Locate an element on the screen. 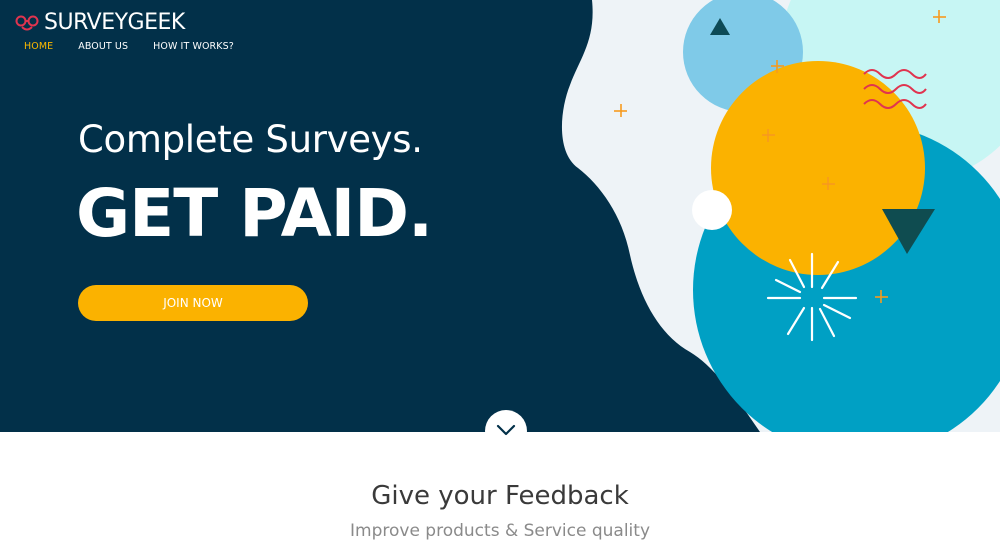 The width and height of the screenshot is (1000, 542). chevron-down-icon is located at coordinates (506, 430).